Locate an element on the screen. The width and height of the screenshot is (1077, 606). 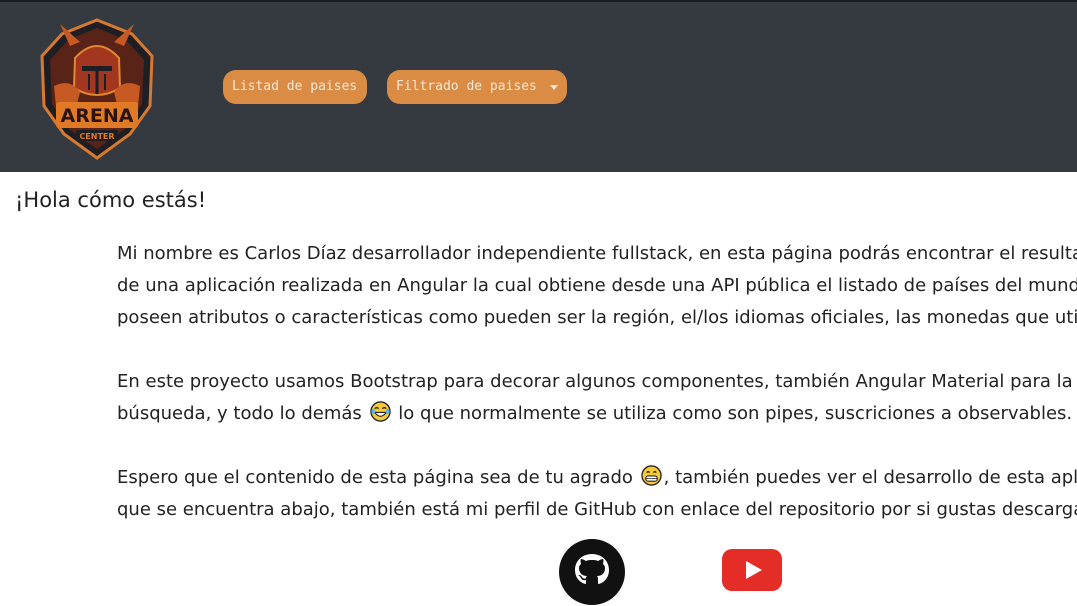
dropdown-caret-icon is located at coordinates (554, 87).